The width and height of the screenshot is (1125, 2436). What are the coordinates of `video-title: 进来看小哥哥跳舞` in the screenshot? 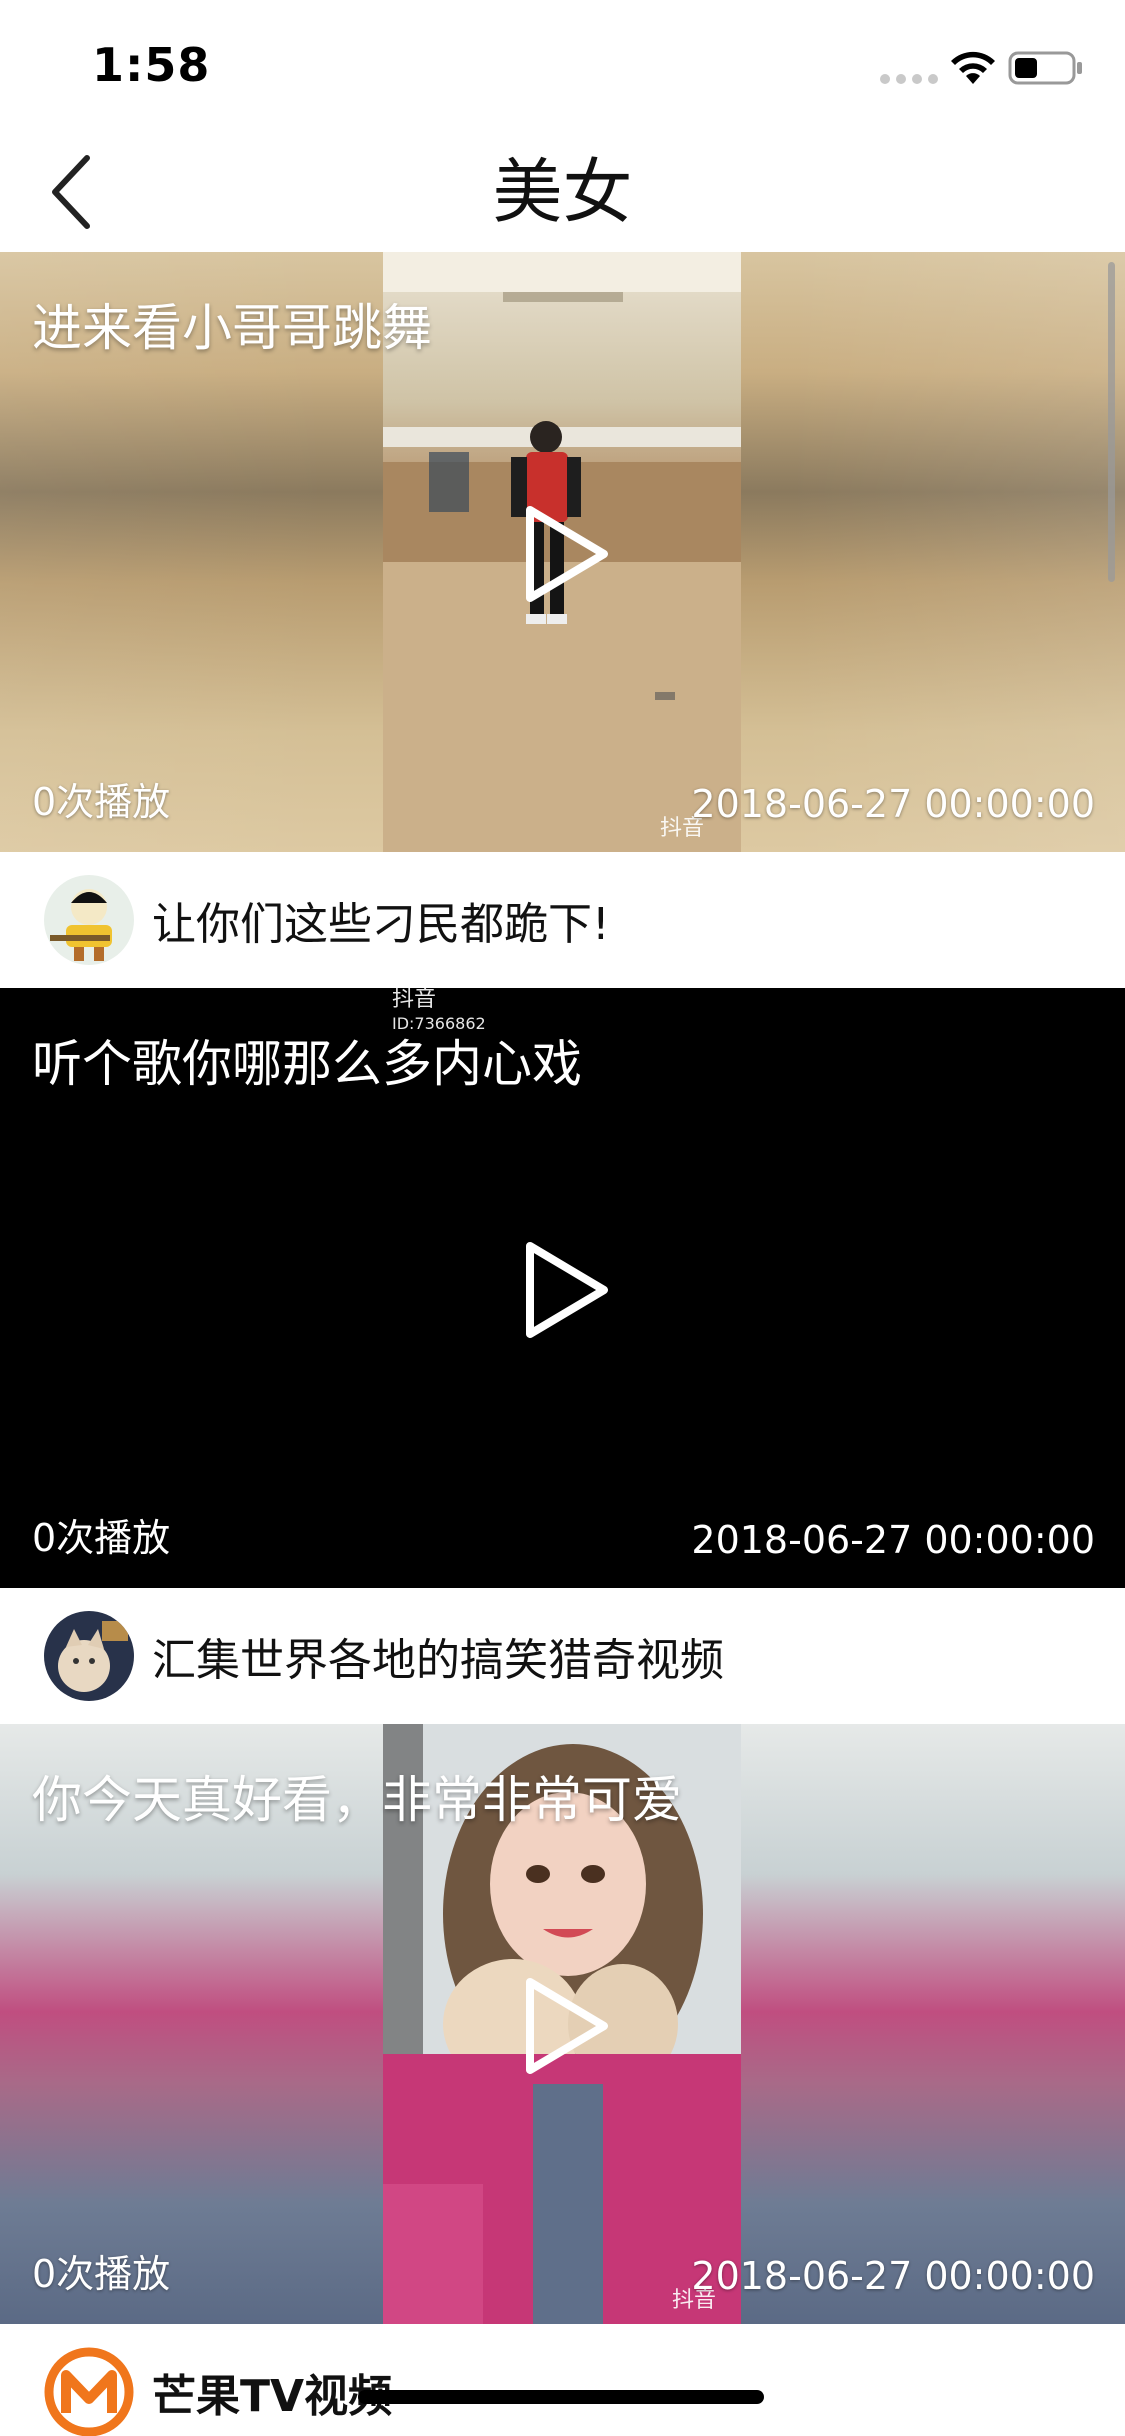 It's located at (232, 328).